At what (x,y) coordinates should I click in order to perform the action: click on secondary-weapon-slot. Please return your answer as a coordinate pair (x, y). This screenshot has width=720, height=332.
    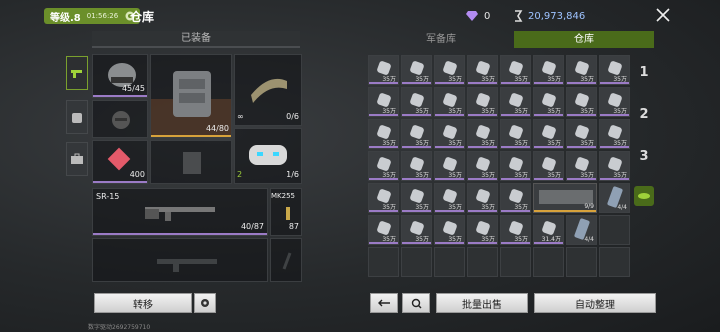
    Looking at the image, I should click on (180, 260).